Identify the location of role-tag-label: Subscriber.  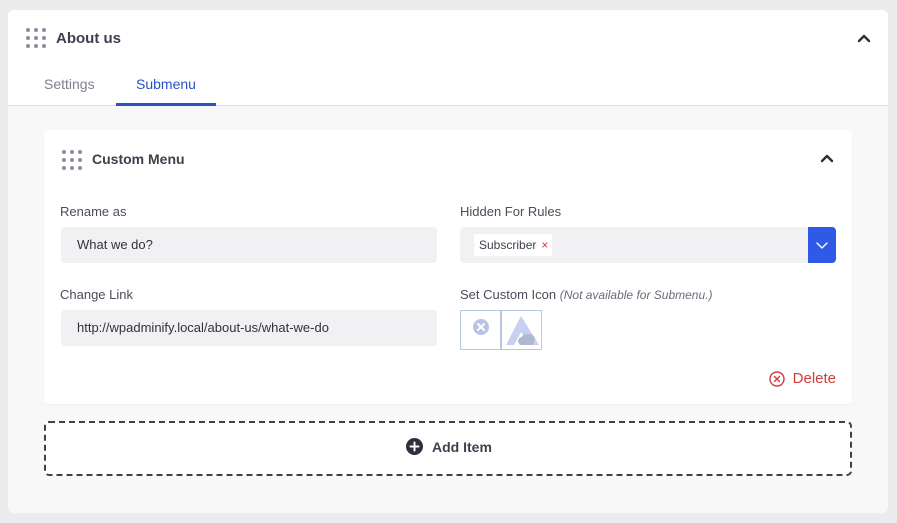
(508, 245).